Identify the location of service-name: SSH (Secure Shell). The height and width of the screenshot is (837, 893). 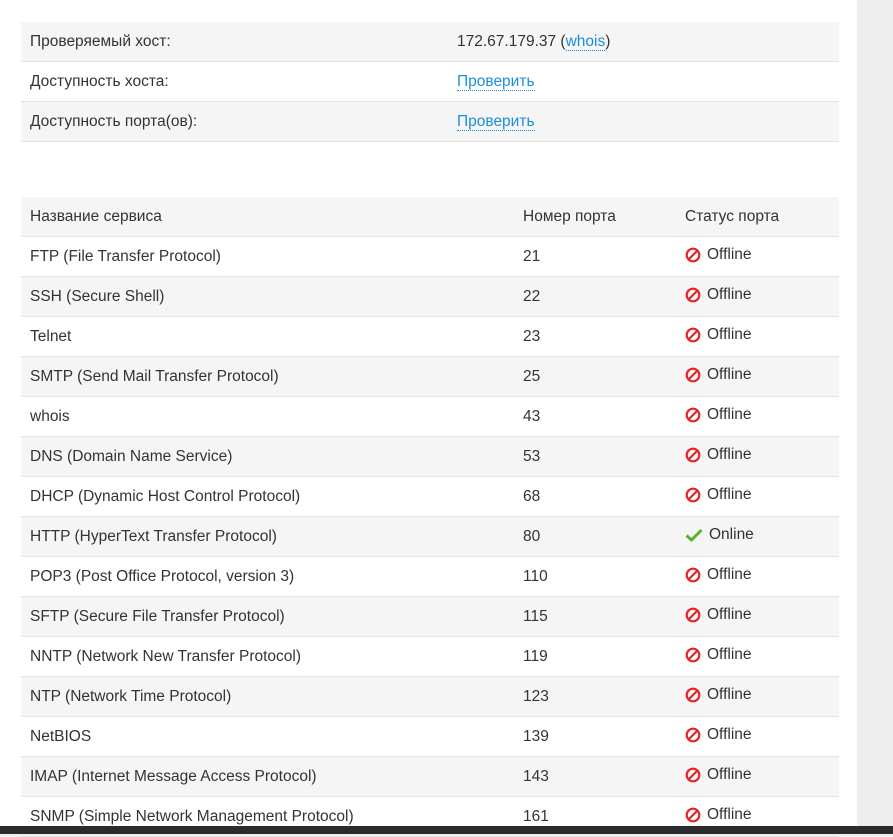
(267, 296).